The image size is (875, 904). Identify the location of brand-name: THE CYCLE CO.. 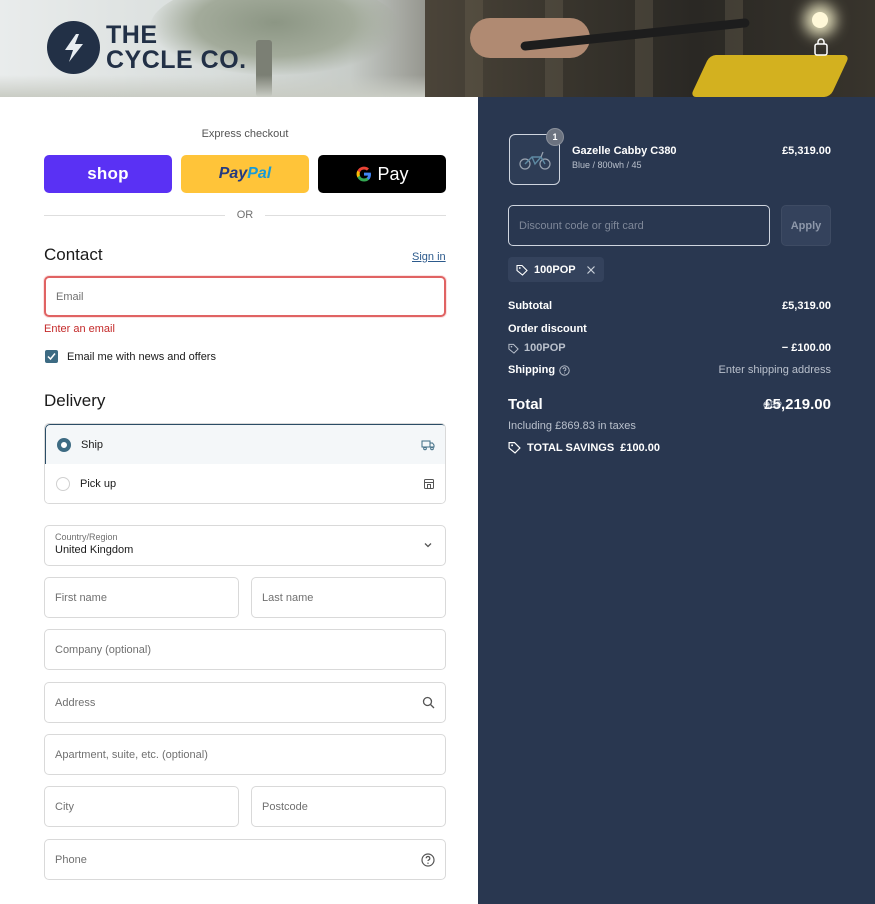
(176, 48).